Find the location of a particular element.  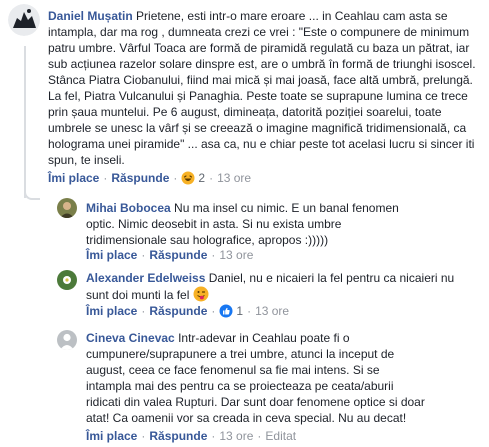

reaction-count: 1 is located at coordinates (239, 311).